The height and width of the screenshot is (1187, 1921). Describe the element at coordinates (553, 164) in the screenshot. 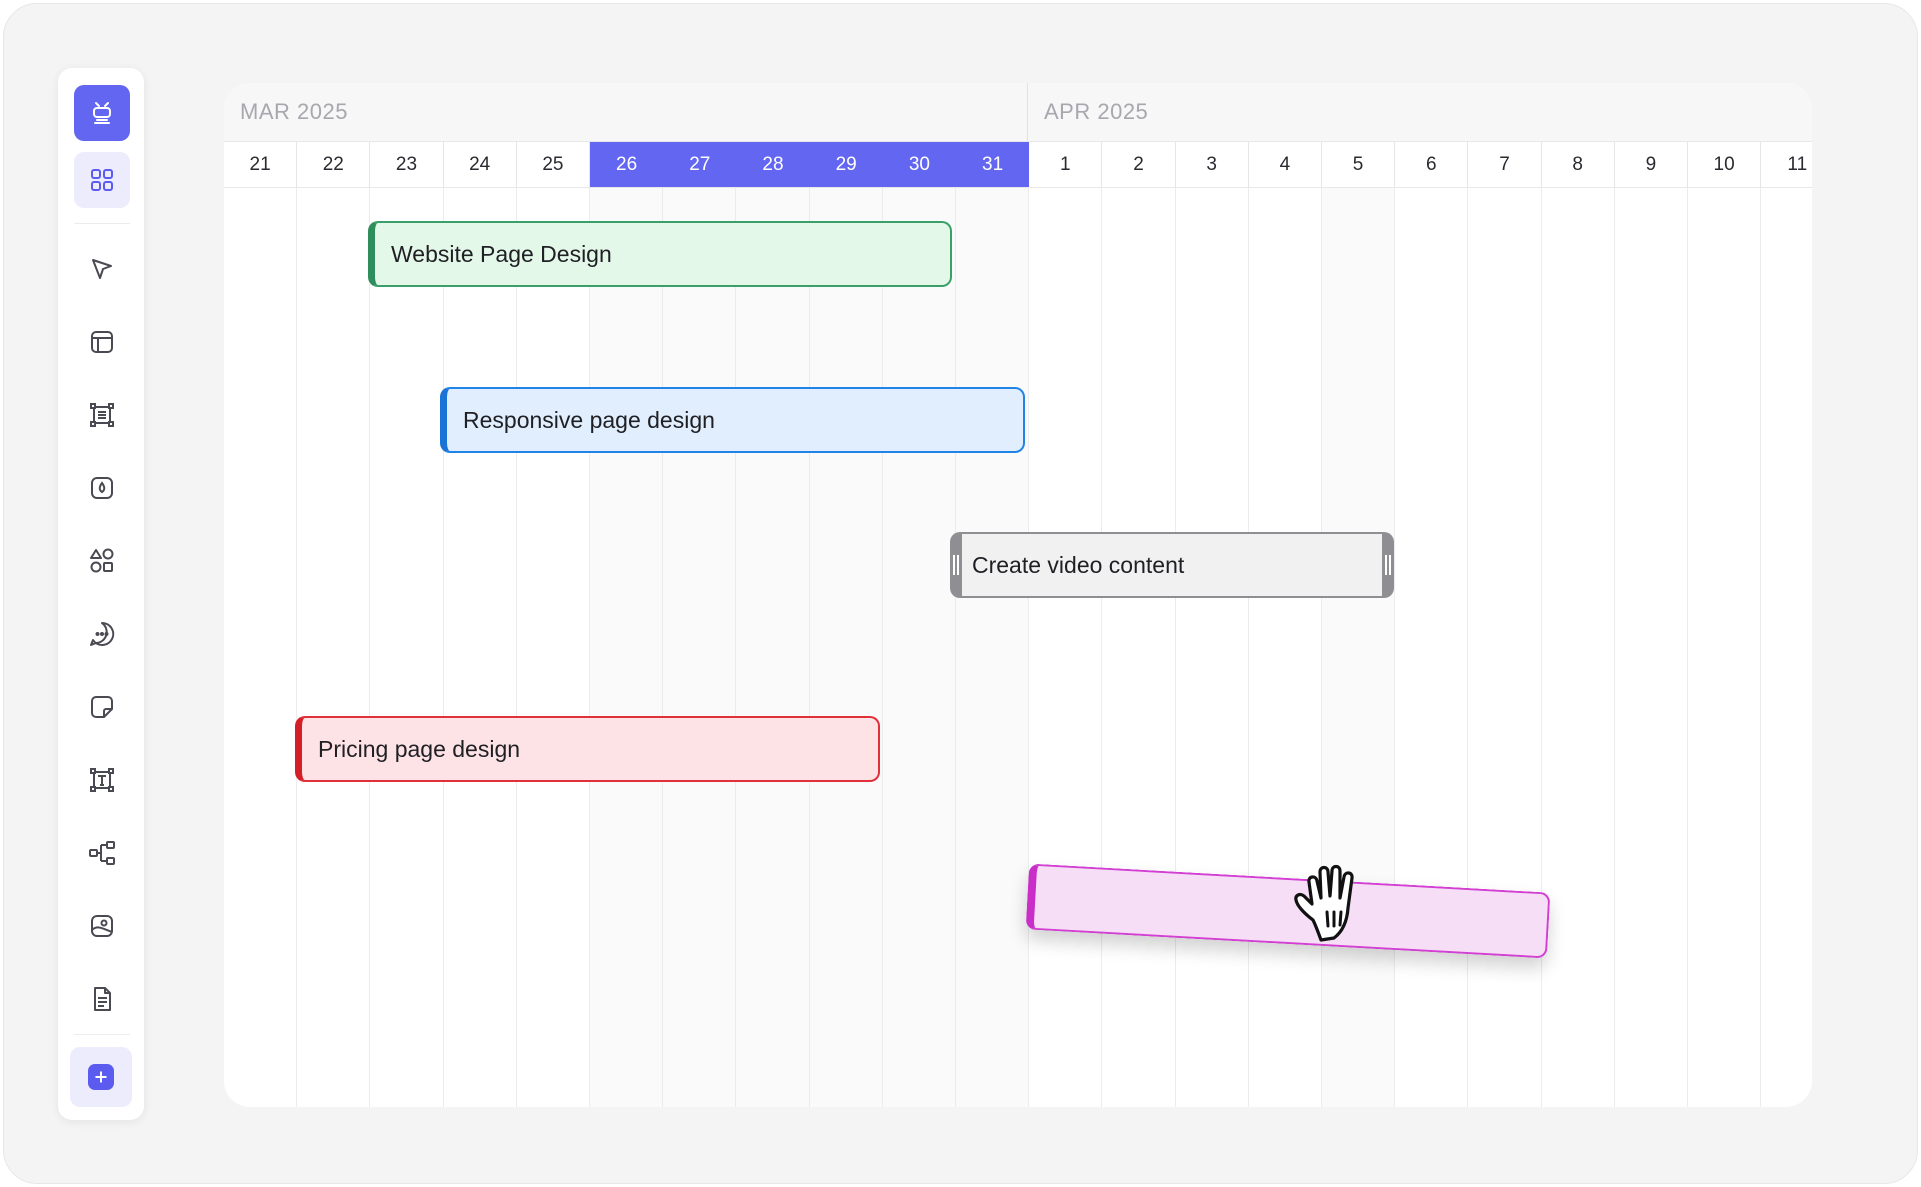

I see `day-header-cell: 25` at that location.